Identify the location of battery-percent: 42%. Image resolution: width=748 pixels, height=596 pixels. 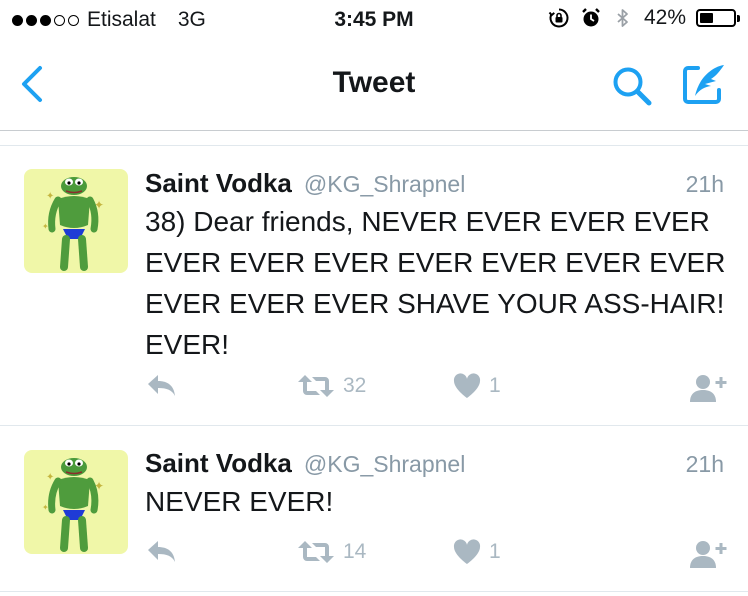
(664, 17).